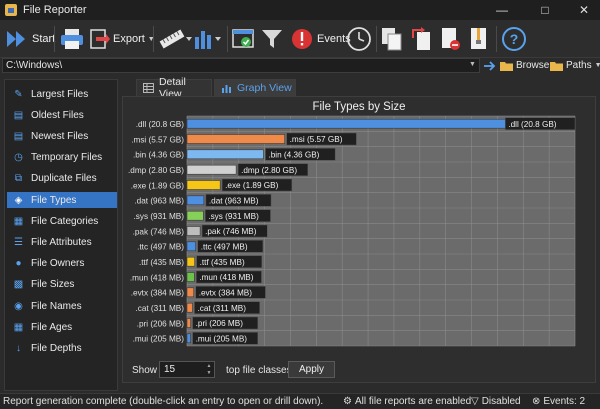  I want to click on table-icon, so click(148, 88).